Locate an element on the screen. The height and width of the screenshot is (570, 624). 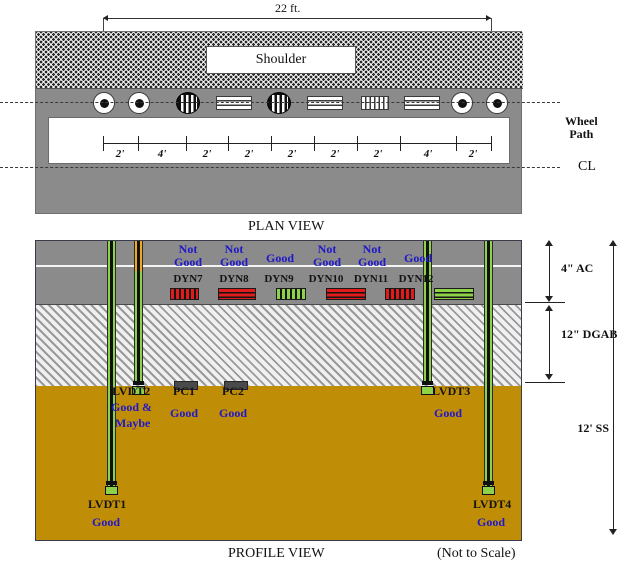
gauge-dyn8 is located at coordinates (237, 294).